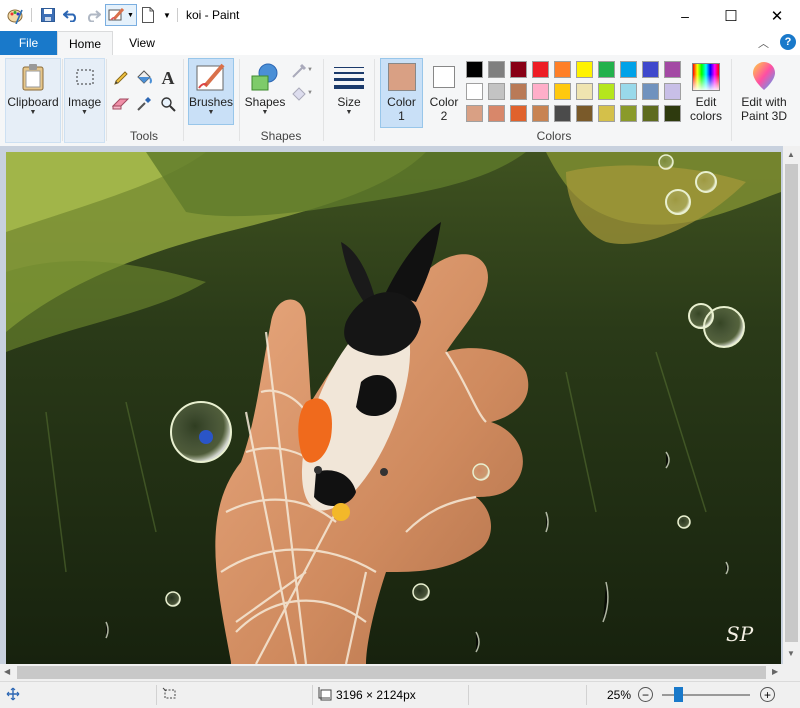 Image resolution: width=800 pixels, height=708 pixels. What do you see at coordinates (121, 104) in the screenshot?
I see `eraser-icon` at bounding box center [121, 104].